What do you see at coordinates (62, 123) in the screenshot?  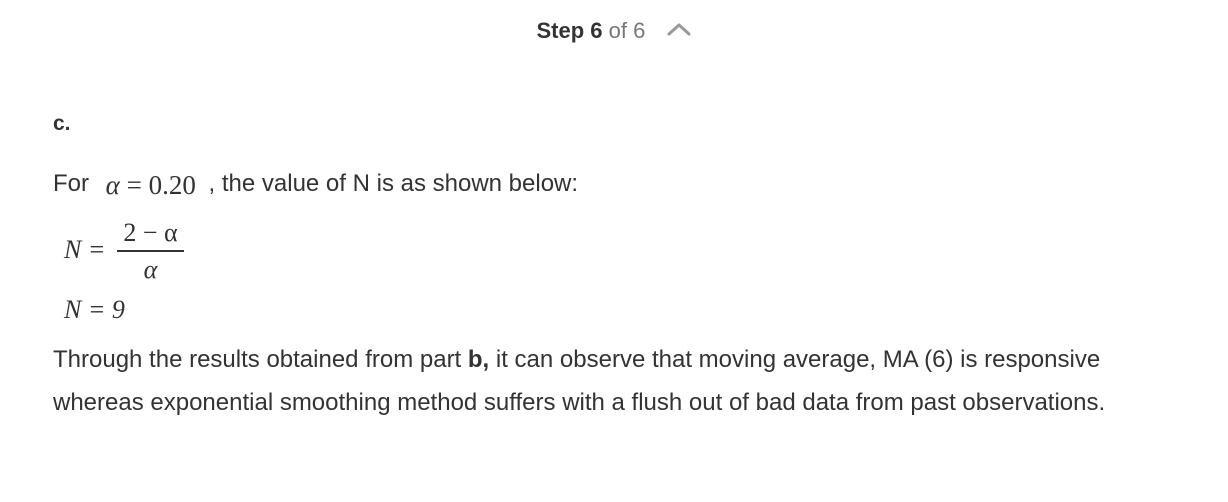 I see `part-label: c.` at bounding box center [62, 123].